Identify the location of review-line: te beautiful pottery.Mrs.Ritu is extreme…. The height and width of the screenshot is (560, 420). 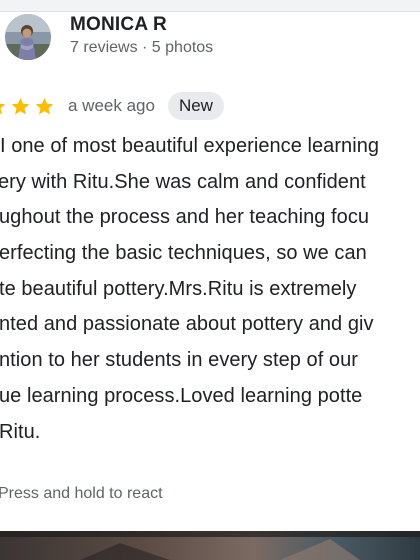
(178, 288).